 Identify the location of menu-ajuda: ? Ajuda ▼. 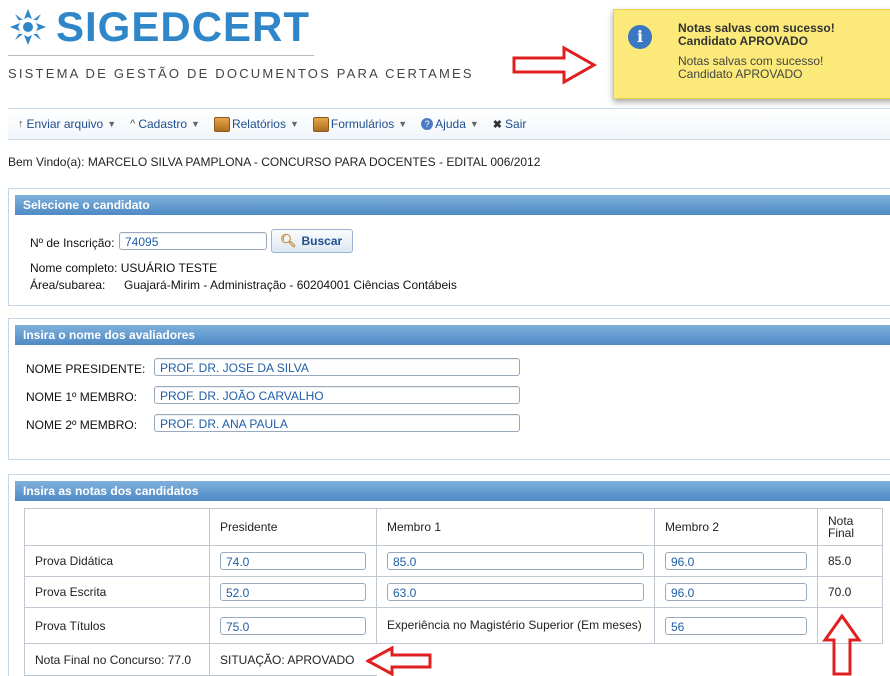
(450, 124).